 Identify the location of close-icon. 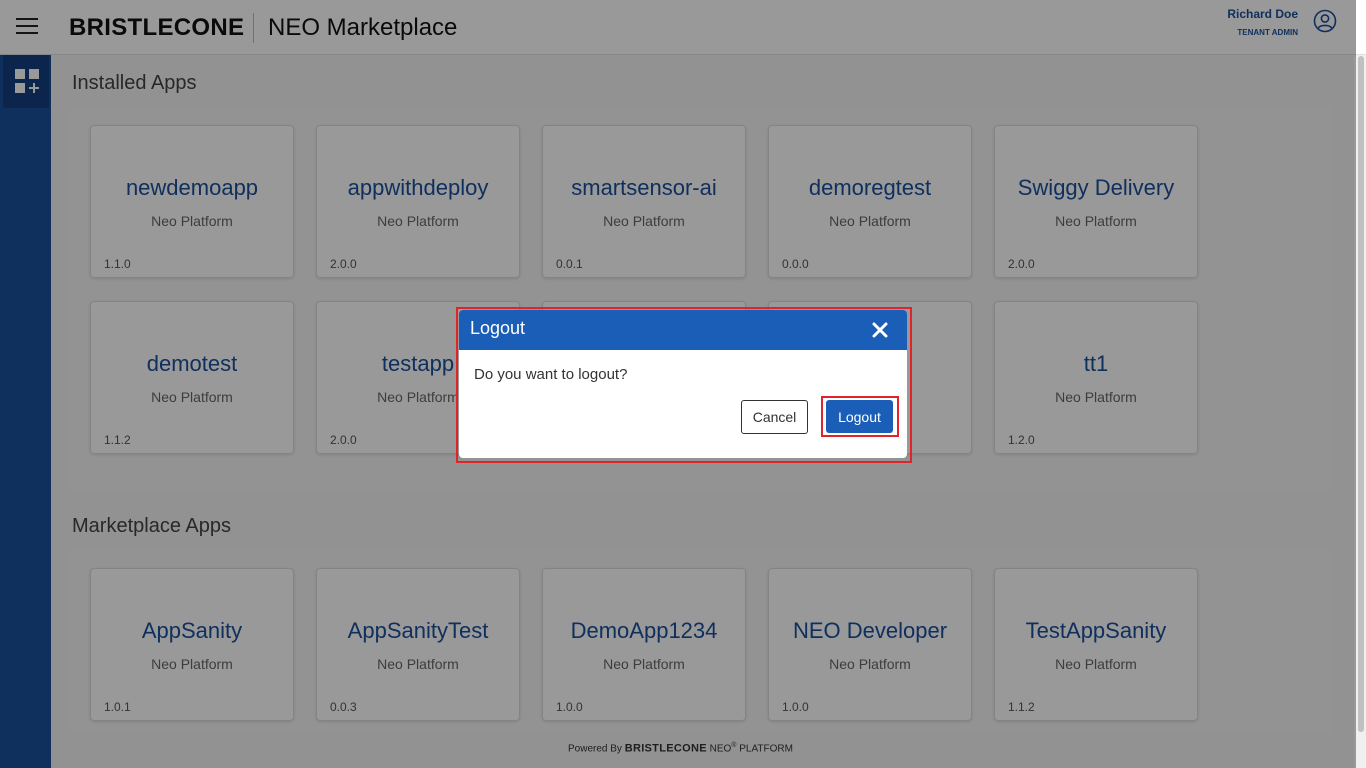
(880, 330).